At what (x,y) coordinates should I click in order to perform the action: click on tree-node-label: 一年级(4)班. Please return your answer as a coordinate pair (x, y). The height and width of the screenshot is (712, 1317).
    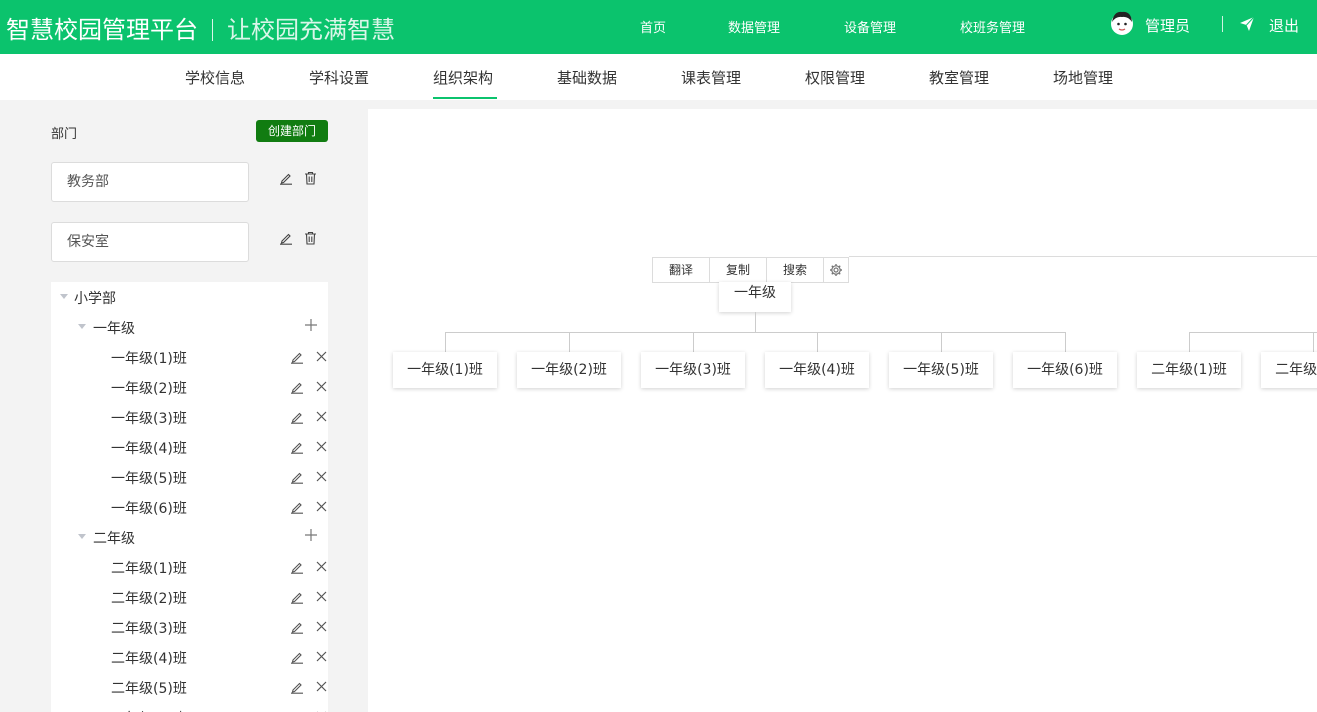
    Looking at the image, I should click on (149, 449).